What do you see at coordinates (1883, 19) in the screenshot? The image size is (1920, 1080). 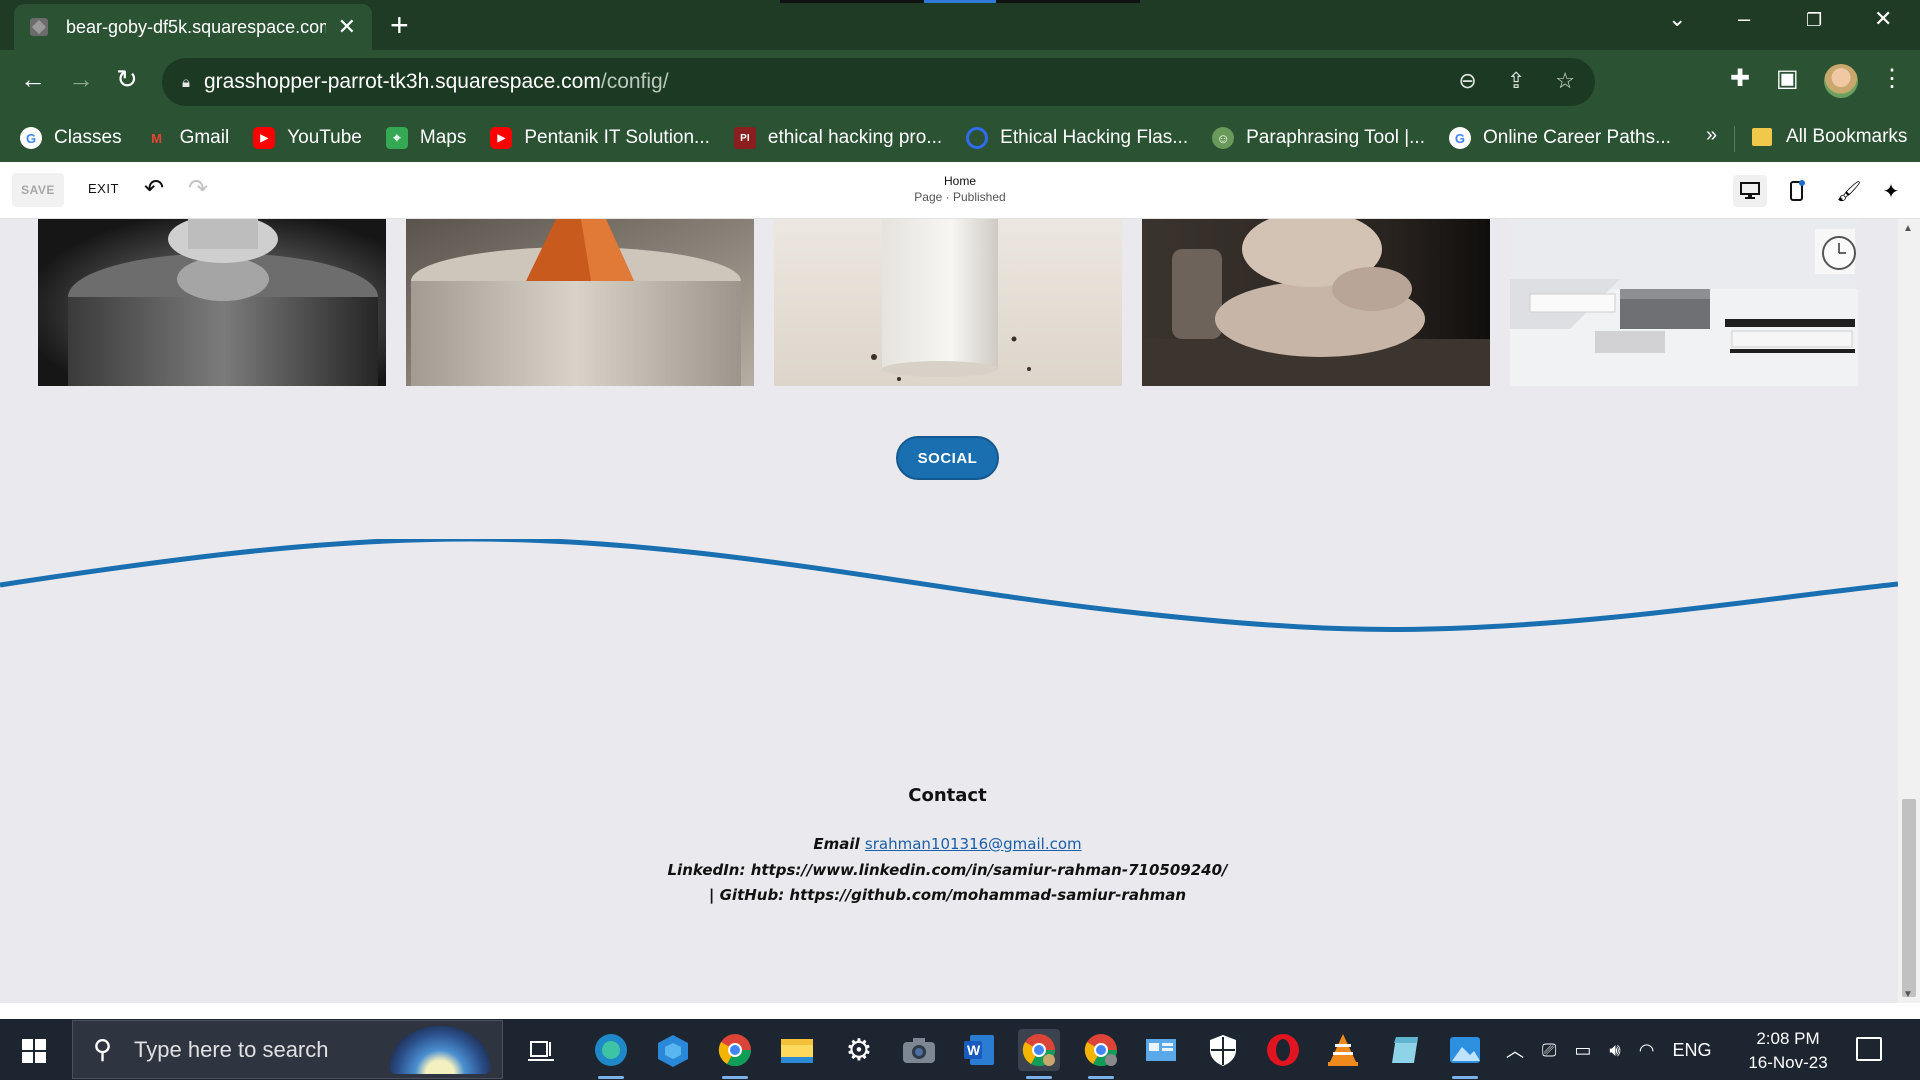 I see `window-close-icon: ✕` at bounding box center [1883, 19].